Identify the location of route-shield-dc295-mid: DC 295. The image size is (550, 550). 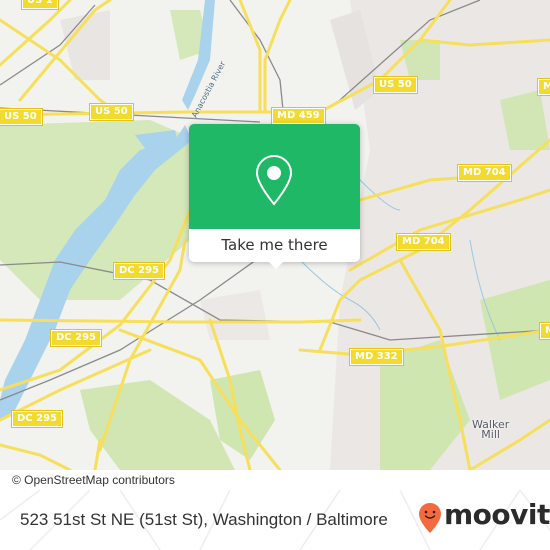
(76, 338).